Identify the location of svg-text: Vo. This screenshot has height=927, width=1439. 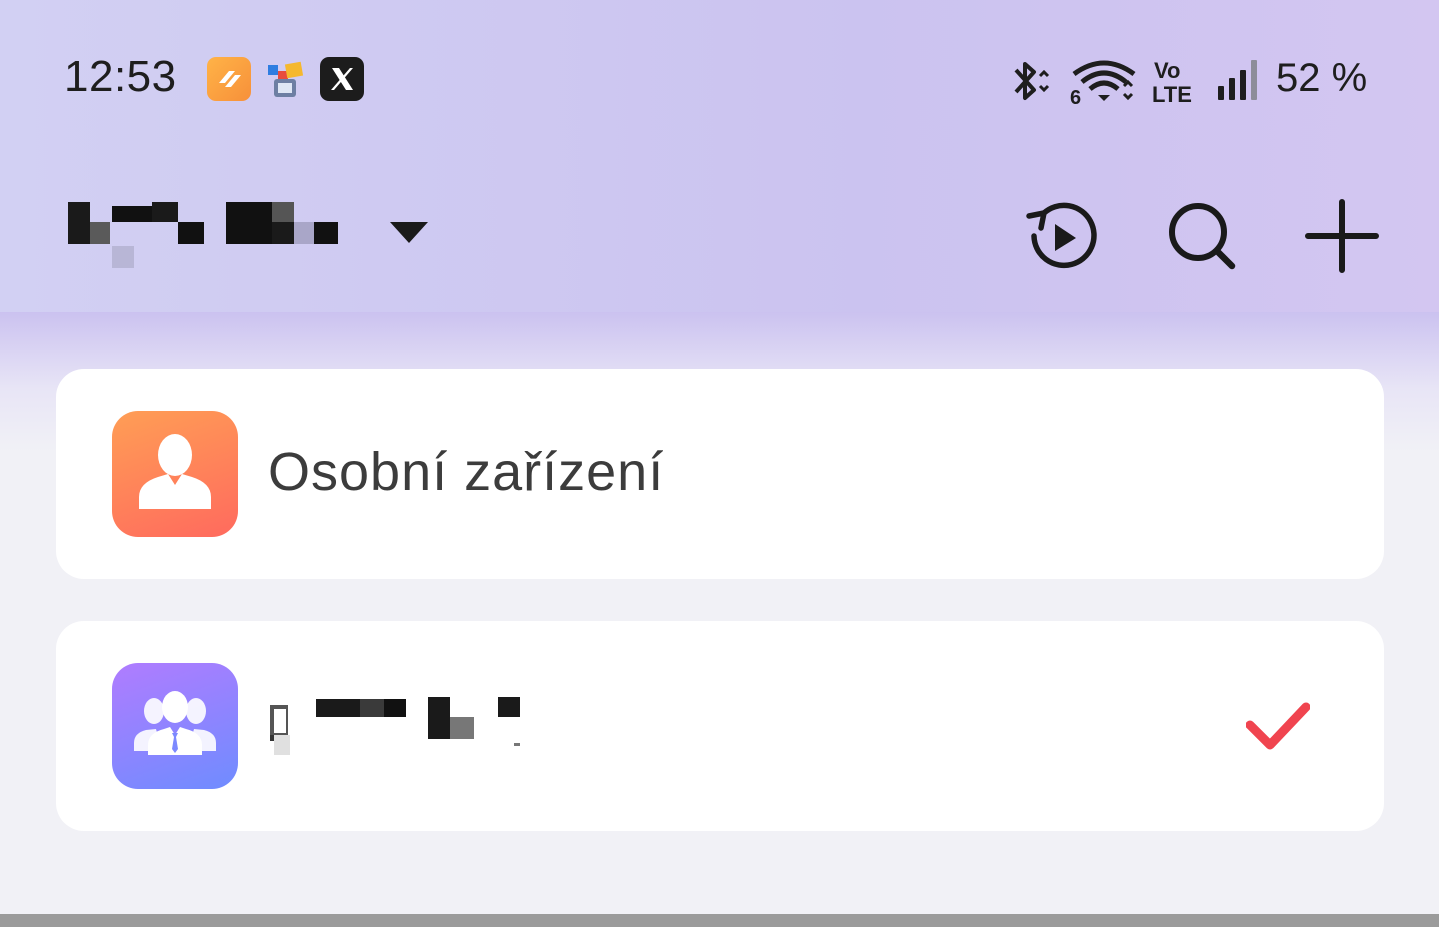
(1167, 70).